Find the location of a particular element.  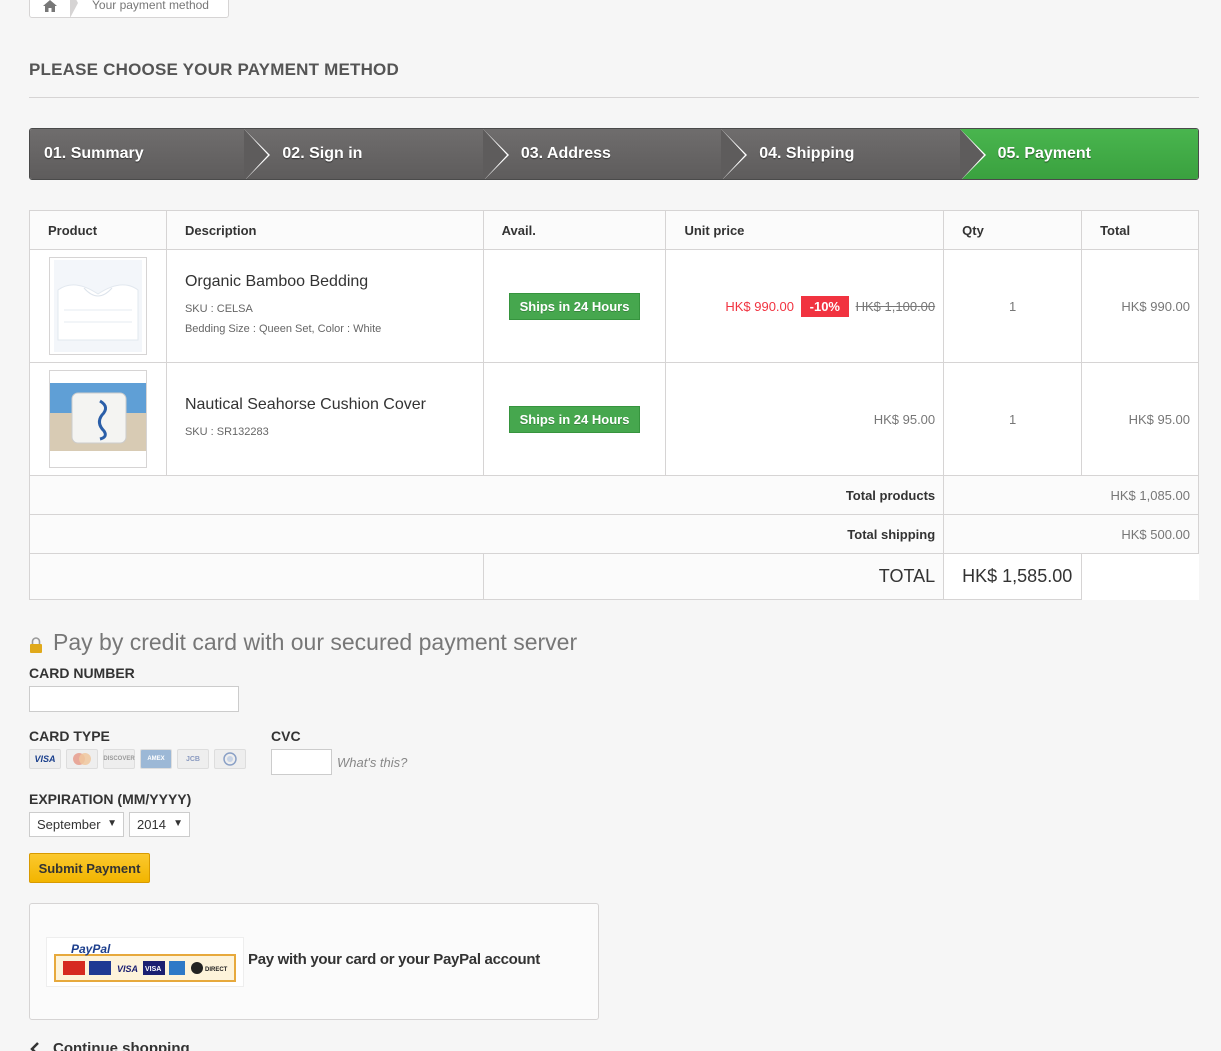

unit-price: HK$ 95.00 is located at coordinates (904, 419).